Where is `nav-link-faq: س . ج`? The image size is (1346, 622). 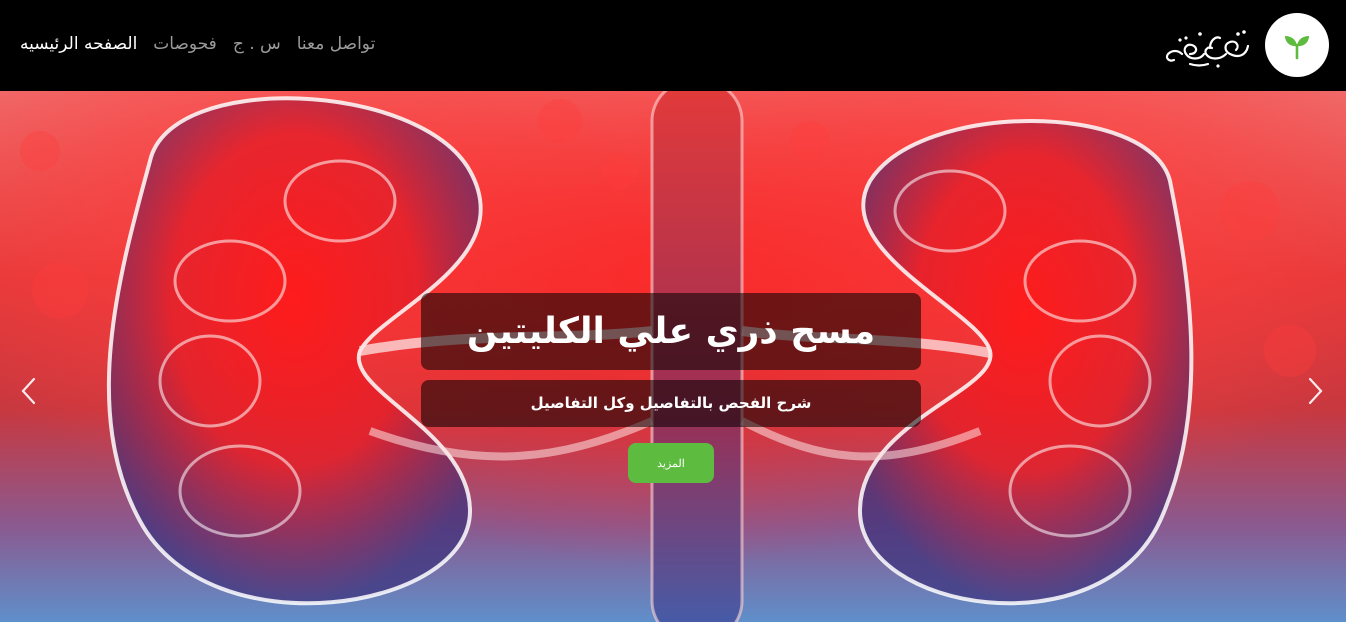 nav-link-faq: س . ج is located at coordinates (257, 44).